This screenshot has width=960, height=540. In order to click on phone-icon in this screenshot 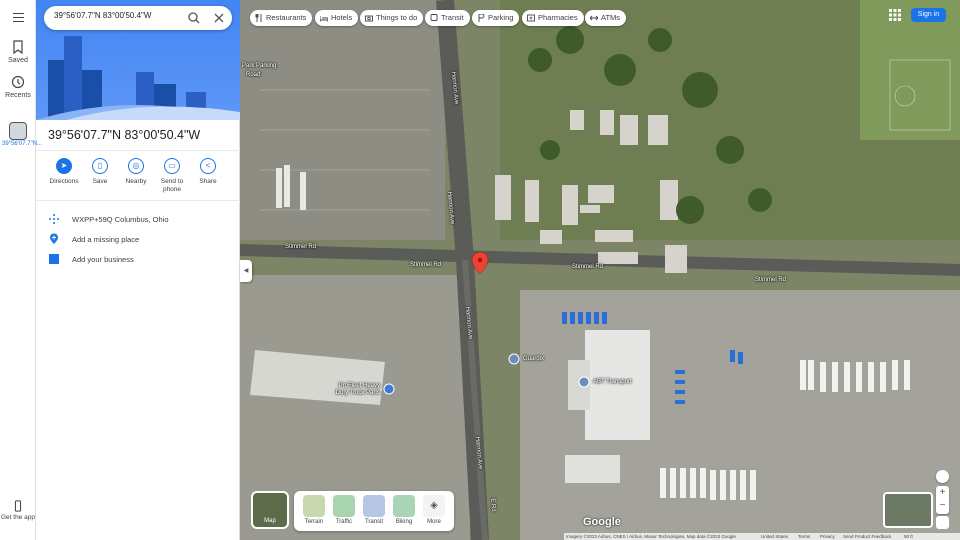, I will do `click(18, 506)`.